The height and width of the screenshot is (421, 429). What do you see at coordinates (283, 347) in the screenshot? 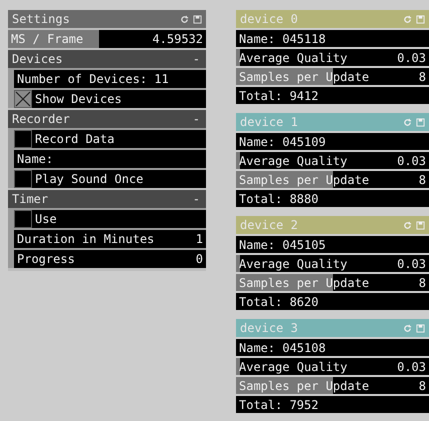
I see `row-label: Name: 045108` at bounding box center [283, 347].